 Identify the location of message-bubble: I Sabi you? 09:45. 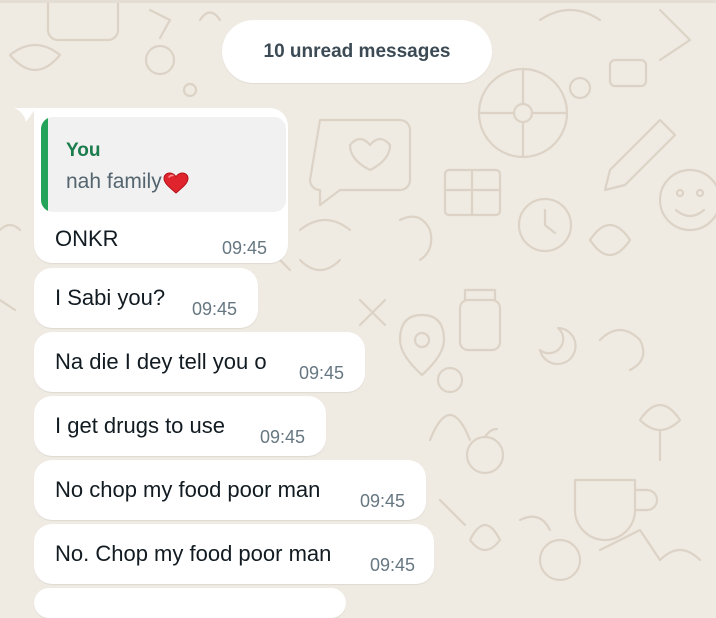
(146, 298).